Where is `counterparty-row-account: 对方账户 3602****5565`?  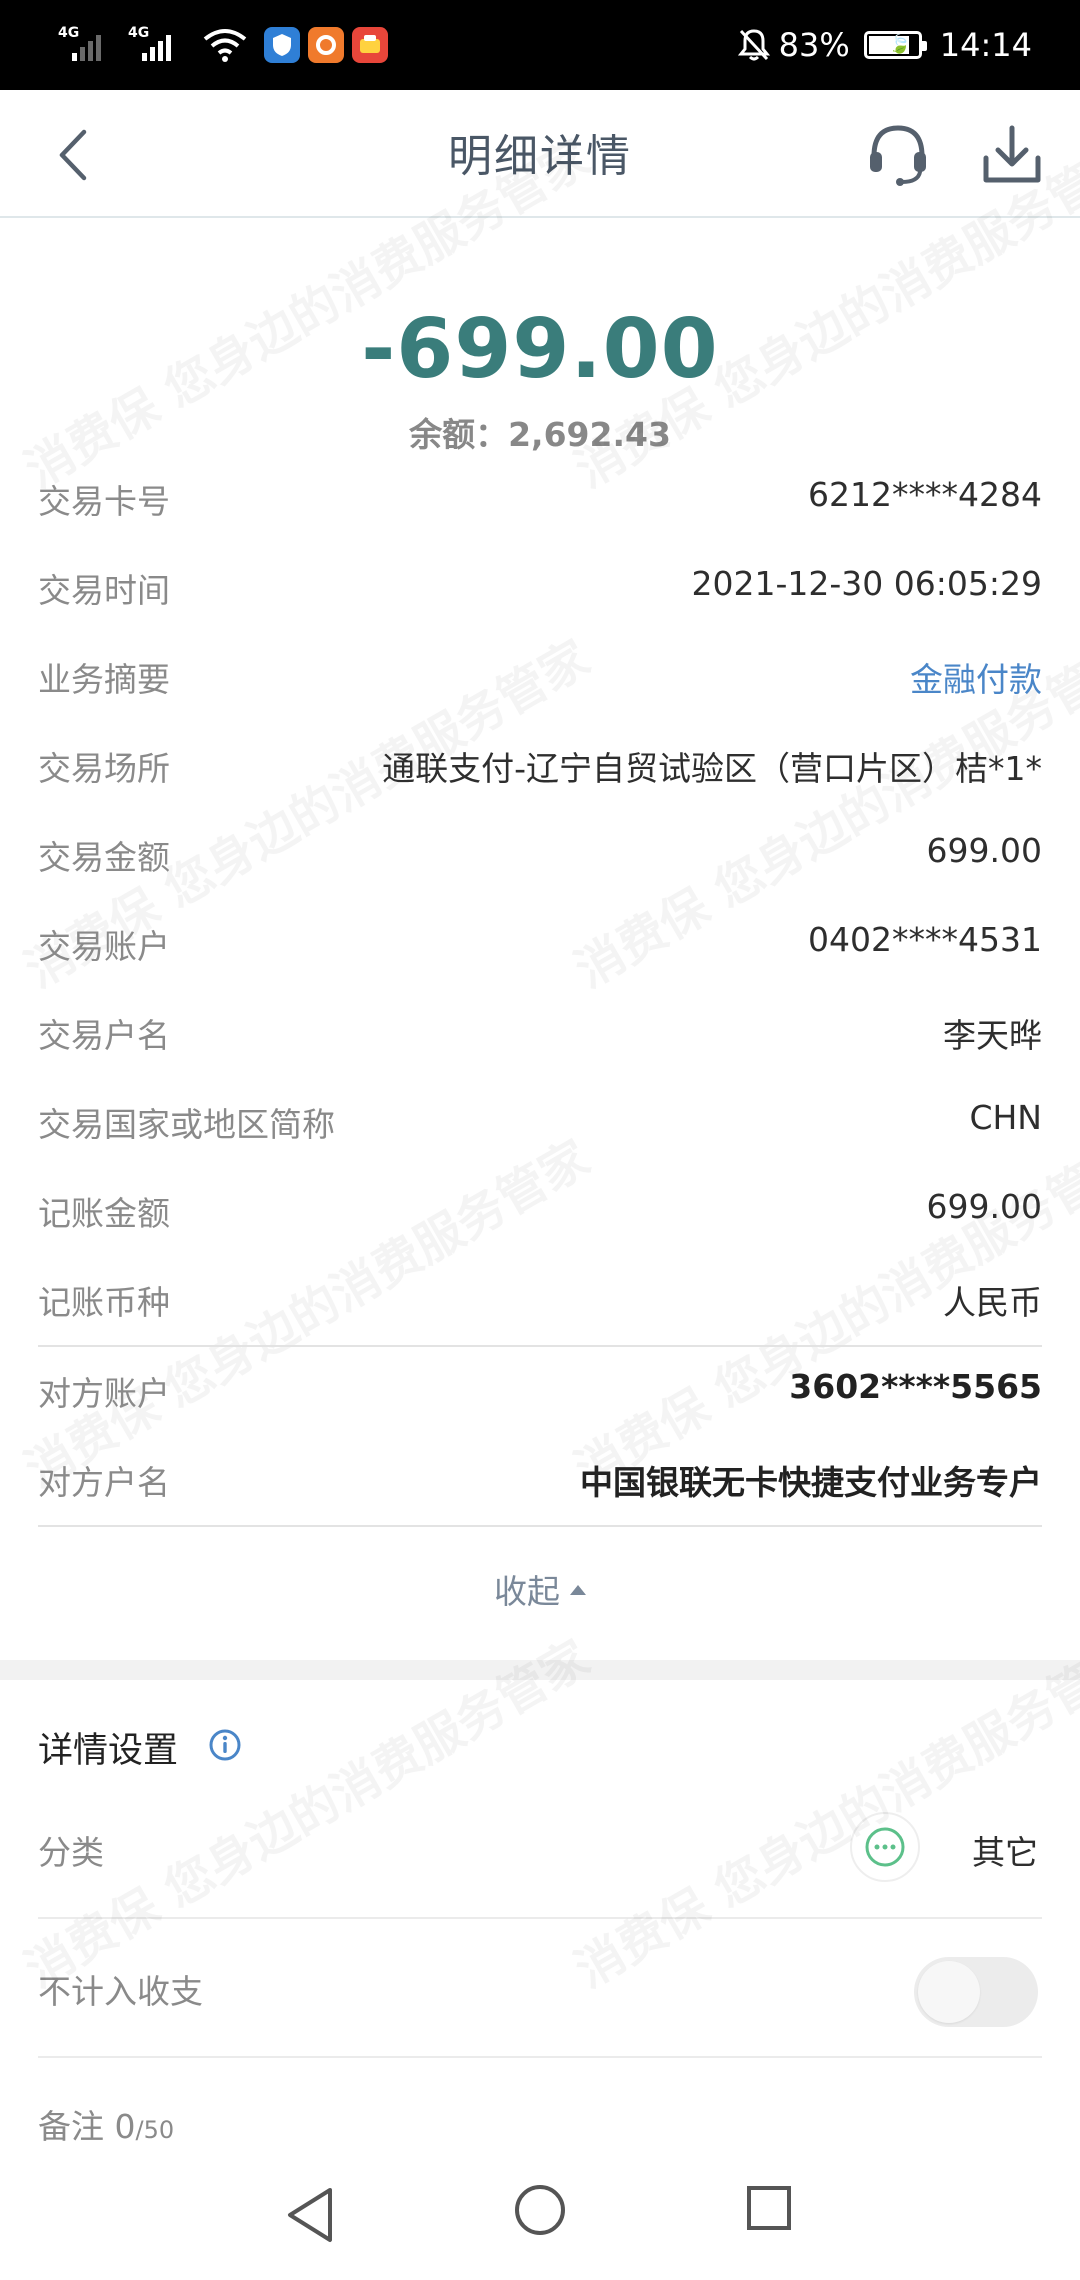
counterparty-row-account: 对方账户 3602****5565 is located at coordinates (540, 1391).